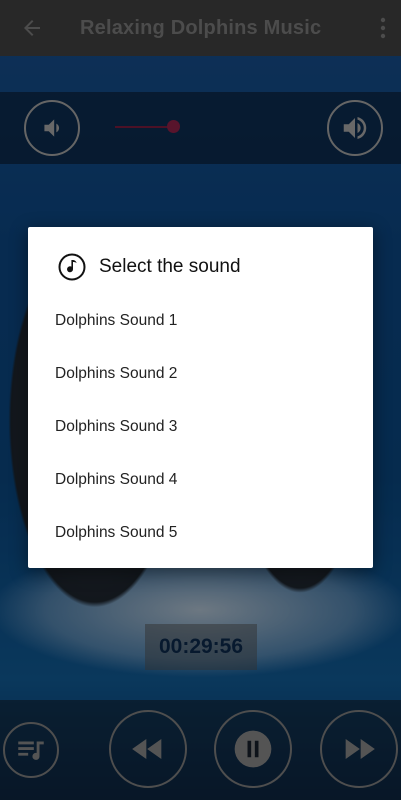  Describe the element at coordinates (116, 373) in the screenshot. I see `sound-option-label: Dolphins Sound 2` at that location.